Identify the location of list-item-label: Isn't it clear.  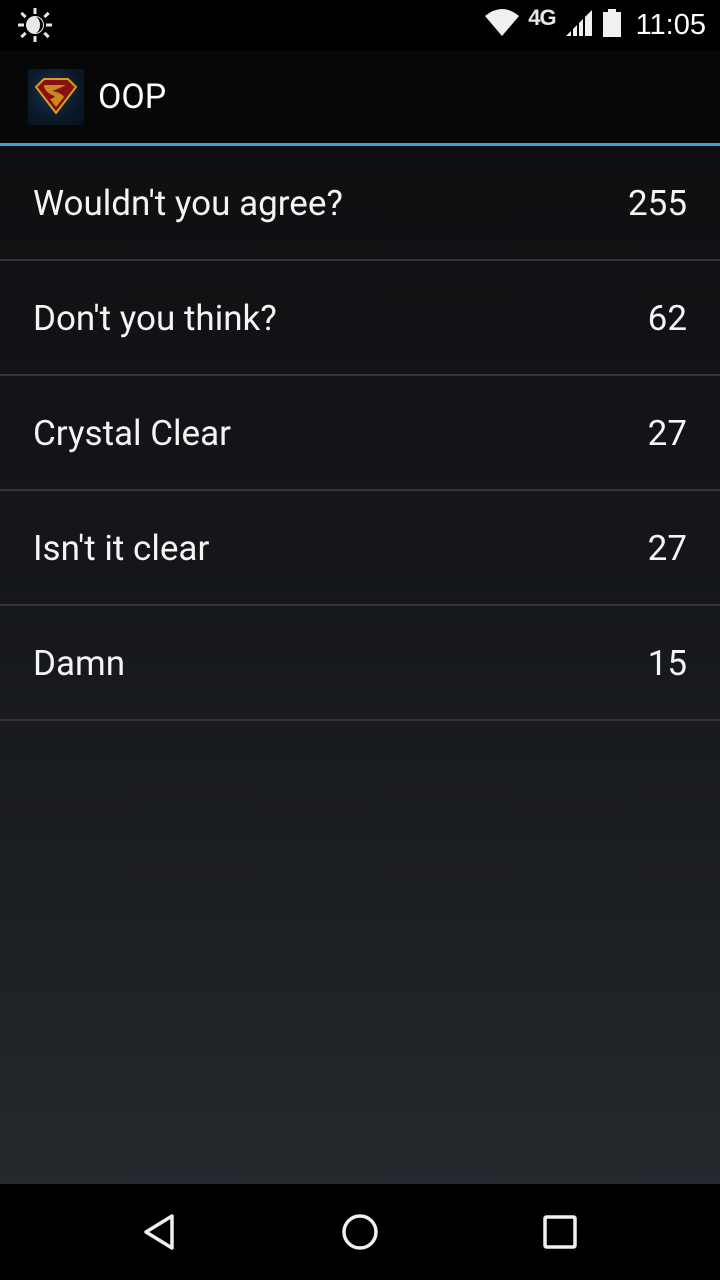
(121, 548).